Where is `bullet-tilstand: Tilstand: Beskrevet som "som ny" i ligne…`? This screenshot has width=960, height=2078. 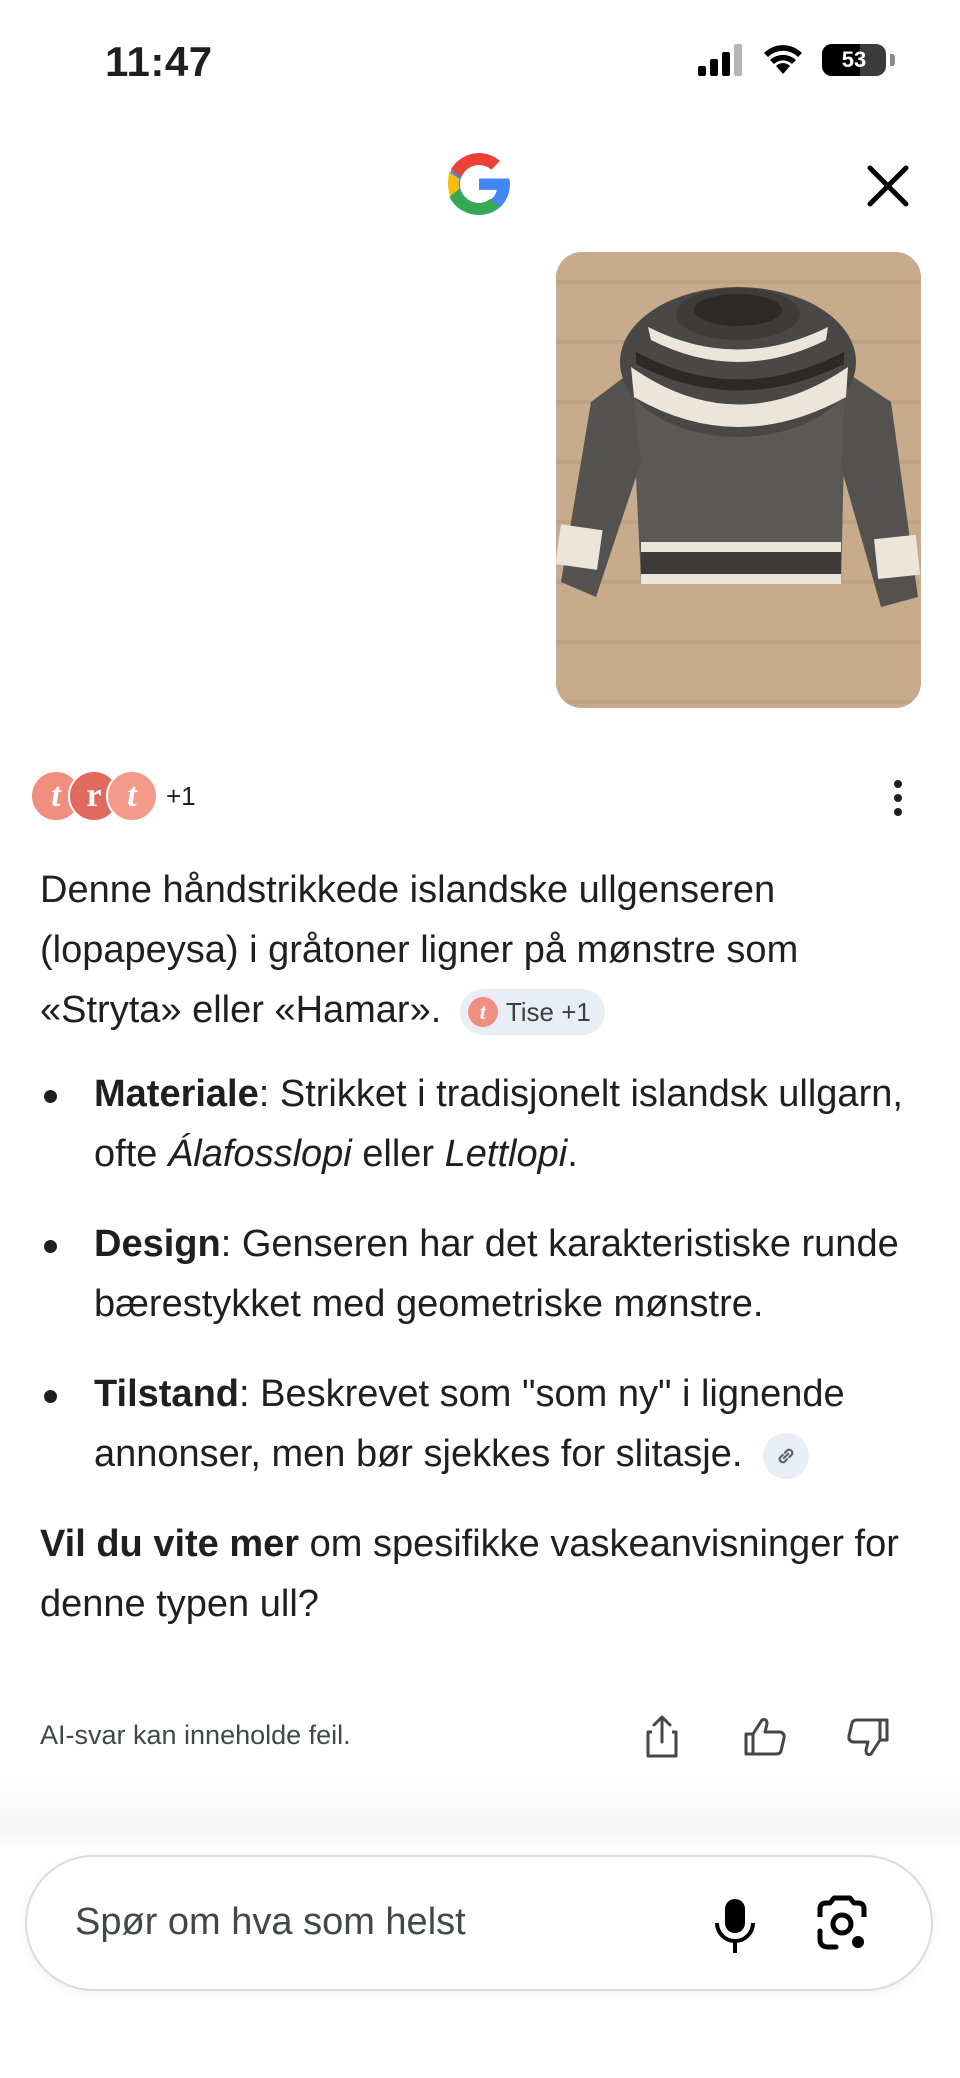
bullet-tilstand: Tilstand: Beskrevet som "som ny" i ligne… is located at coordinates (485, 1424).